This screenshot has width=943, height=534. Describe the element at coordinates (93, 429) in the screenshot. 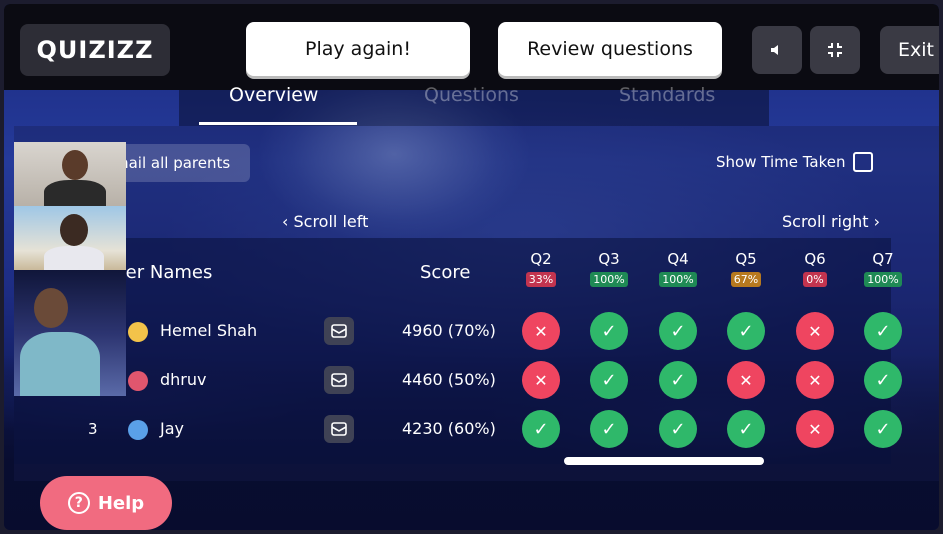

I see `player-rank: 3` at that location.